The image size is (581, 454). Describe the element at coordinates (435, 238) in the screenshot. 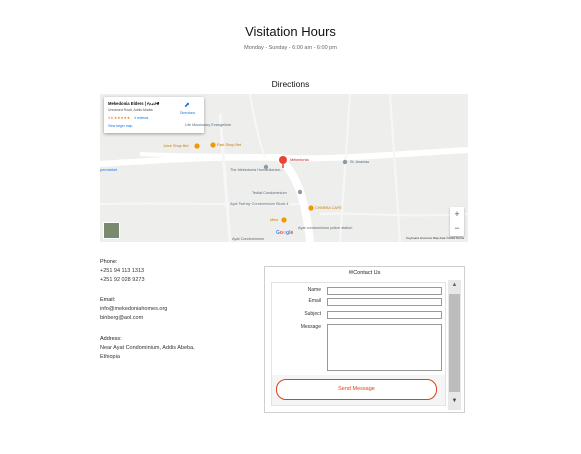

I see `map-footer: Keyboard shortcuts Map data ©2024 Terms` at that location.